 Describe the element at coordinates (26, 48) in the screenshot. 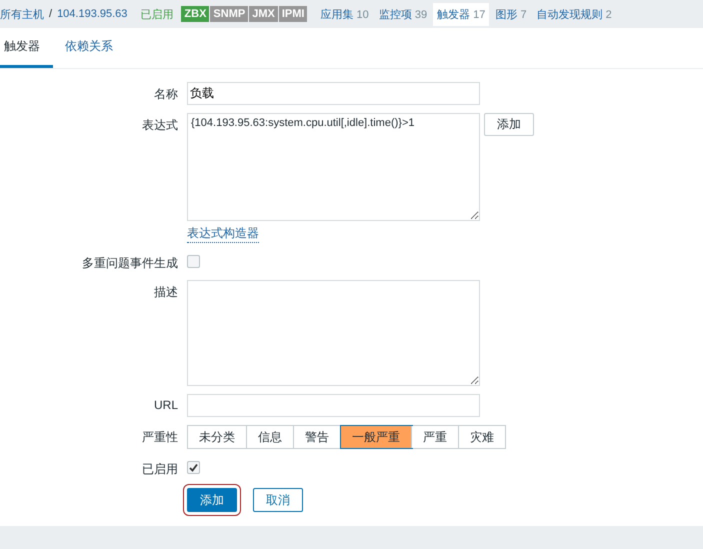

I see `tab: 触发器` at that location.